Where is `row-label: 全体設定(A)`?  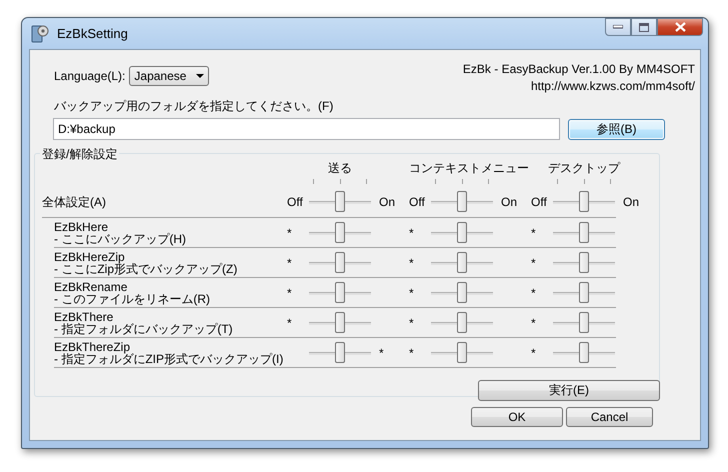
row-label: 全体設定(A) is located at coordinates (74, 201).